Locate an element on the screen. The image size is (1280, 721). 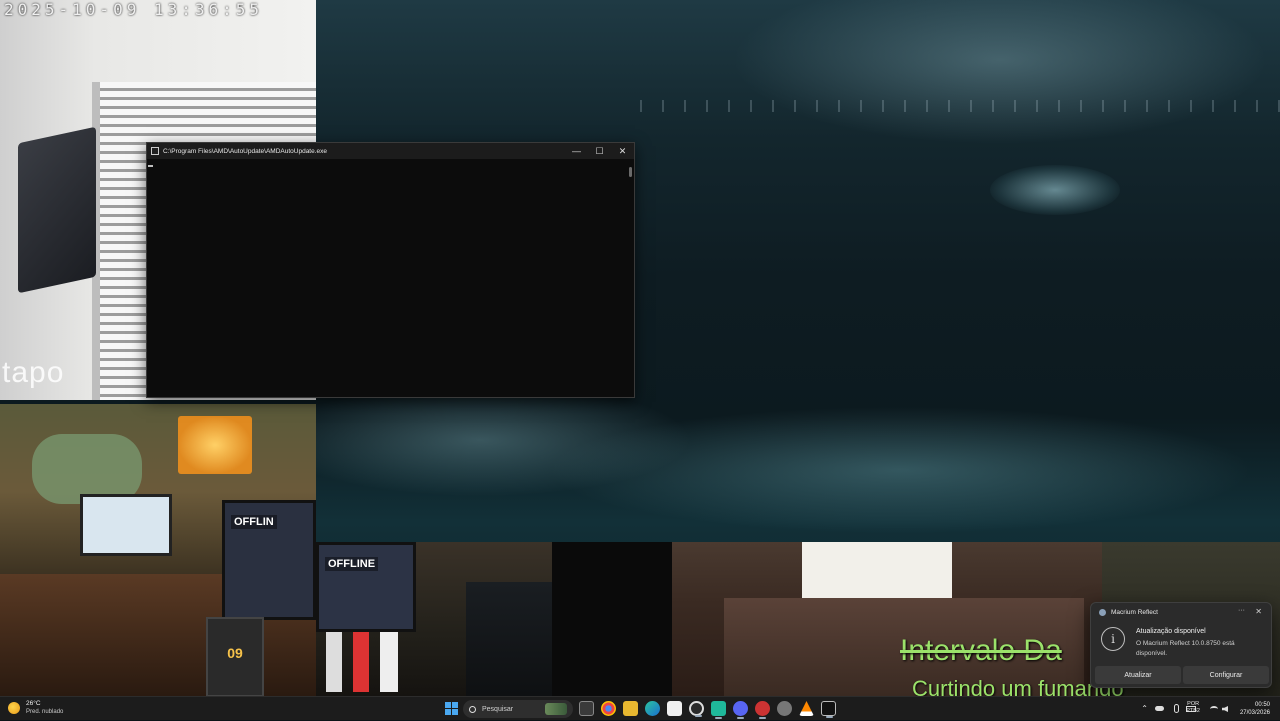
console-app-icon is located at coordinates (155, 151).